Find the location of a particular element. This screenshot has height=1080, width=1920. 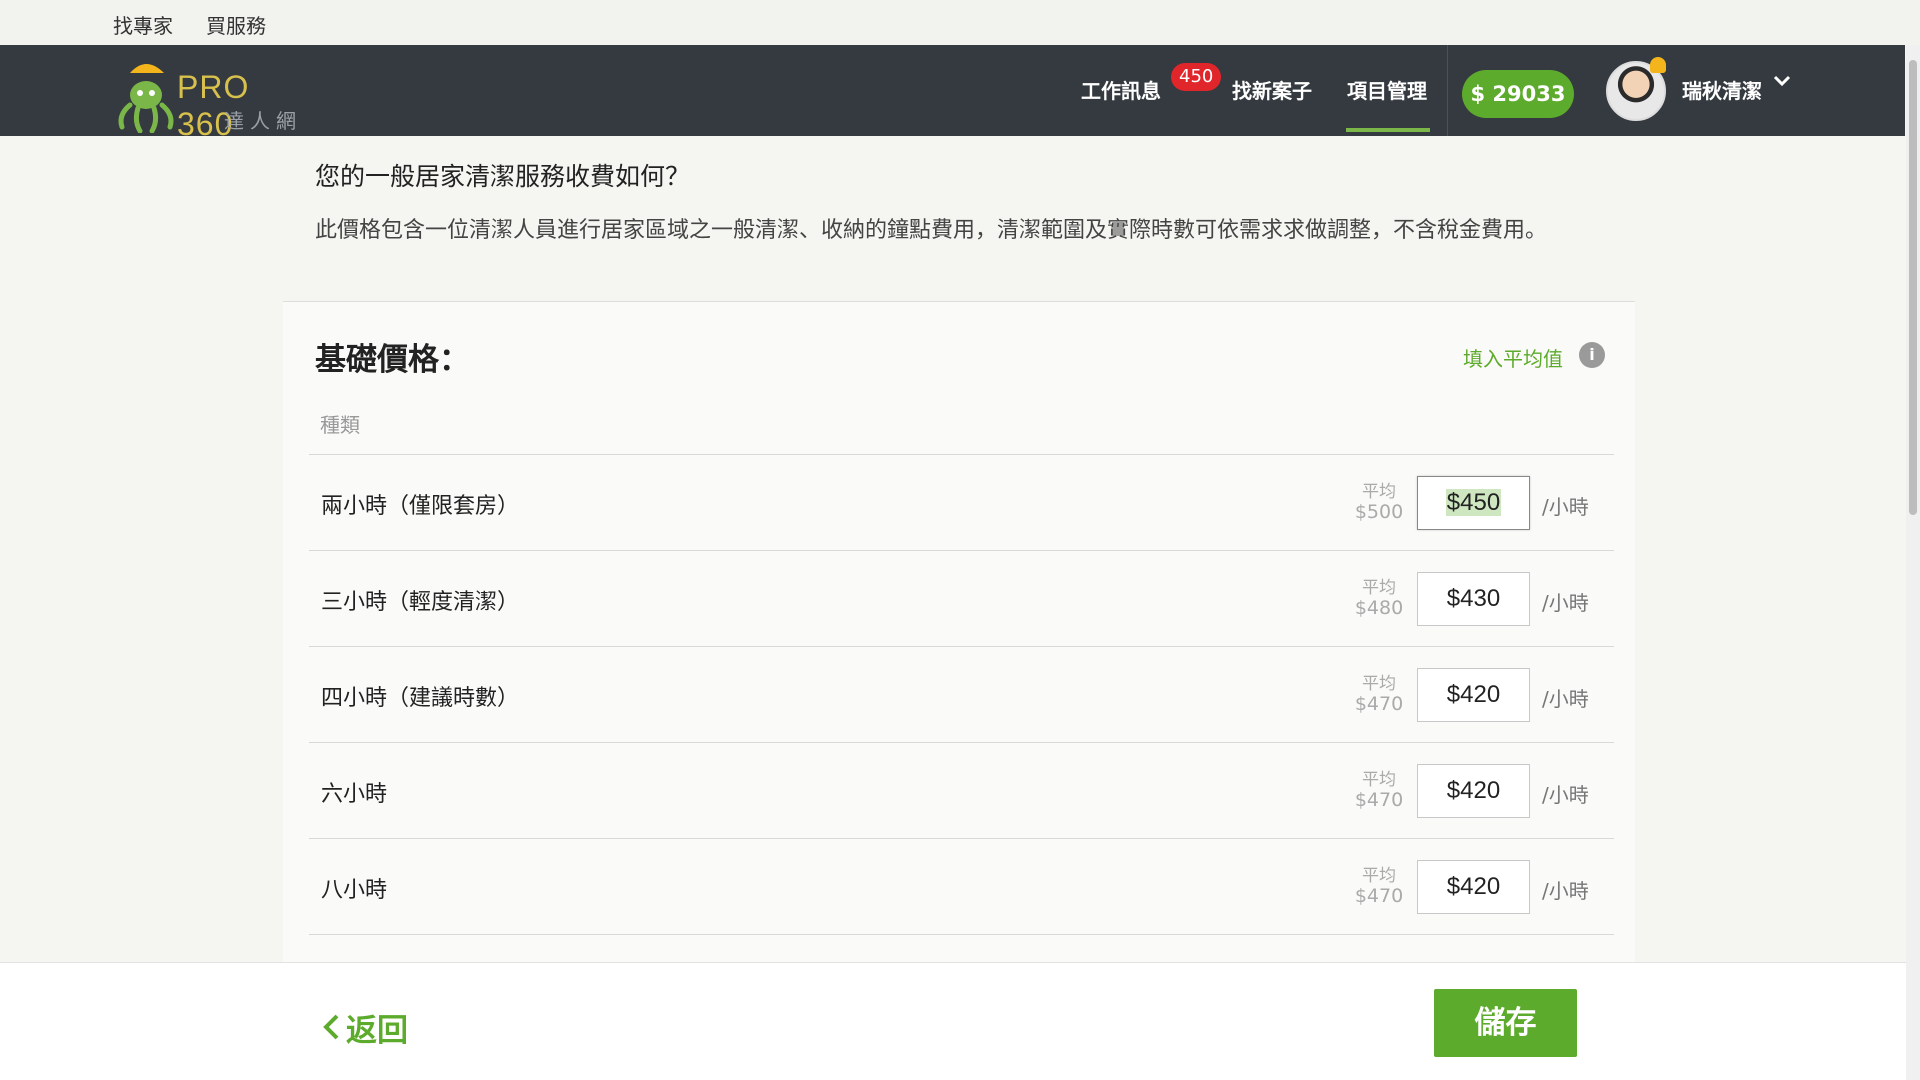

price-row: 兩小時（僅限套房） 平均 $500 $450 /小時 is located at coordinates (961, 502).